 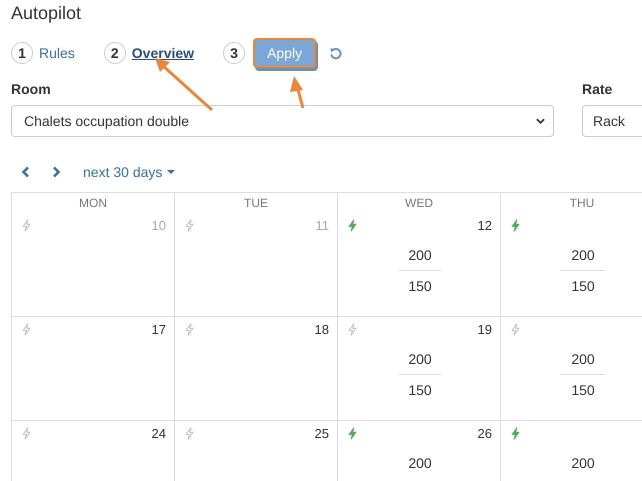 What do you see at coordinates (22, 53) in the screenshot?
I see `step-number: 1` at bounding box center [22, 53].